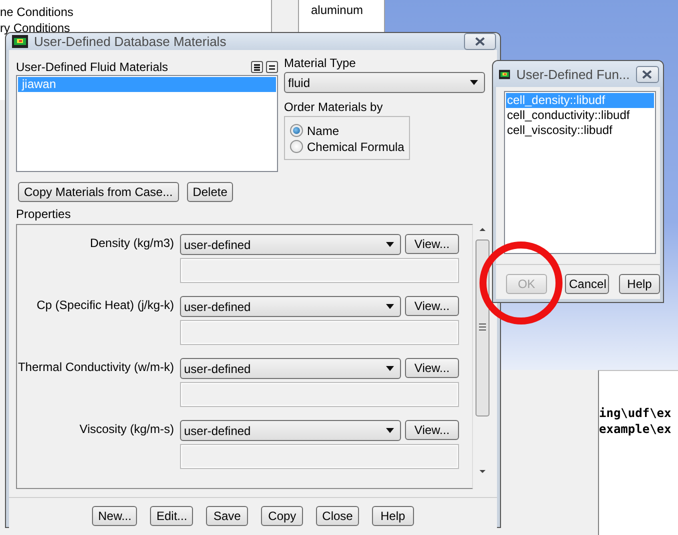  I want to click on list-item: cell_viscosity::libudf, so click(580, 130).